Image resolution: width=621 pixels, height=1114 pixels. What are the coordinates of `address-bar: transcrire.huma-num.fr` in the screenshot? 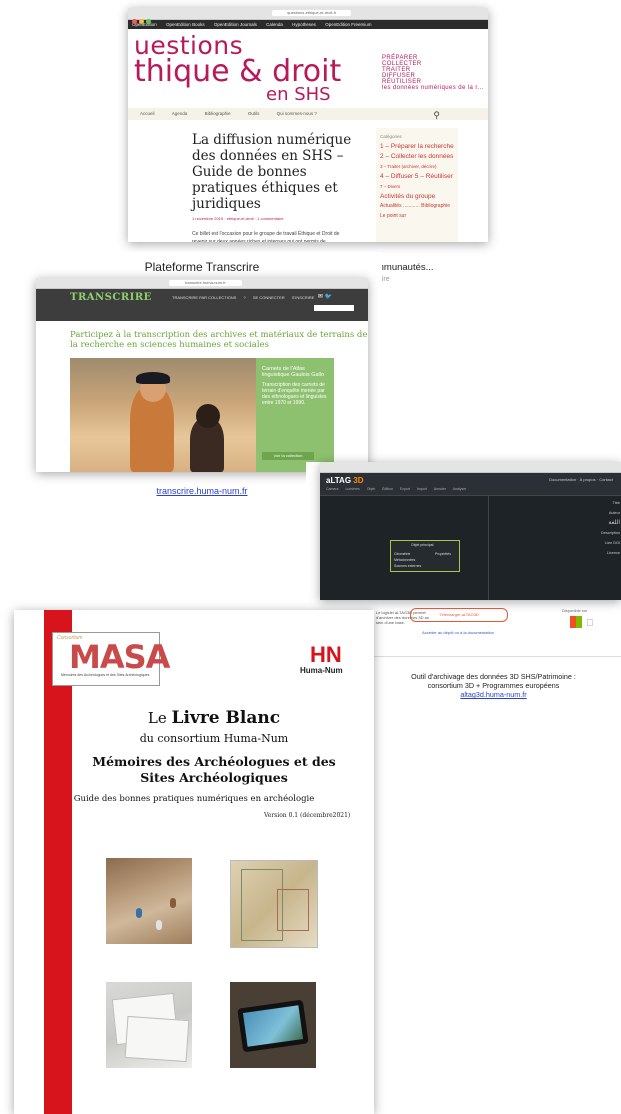 It's located at (205, 283).